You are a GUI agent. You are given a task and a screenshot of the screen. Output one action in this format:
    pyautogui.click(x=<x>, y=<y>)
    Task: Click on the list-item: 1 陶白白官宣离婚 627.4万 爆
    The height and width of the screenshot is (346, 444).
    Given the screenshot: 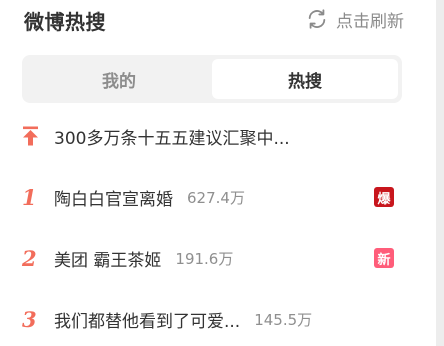 What is the action you would take?
    pyautogui.click(x=212, y=197)
    